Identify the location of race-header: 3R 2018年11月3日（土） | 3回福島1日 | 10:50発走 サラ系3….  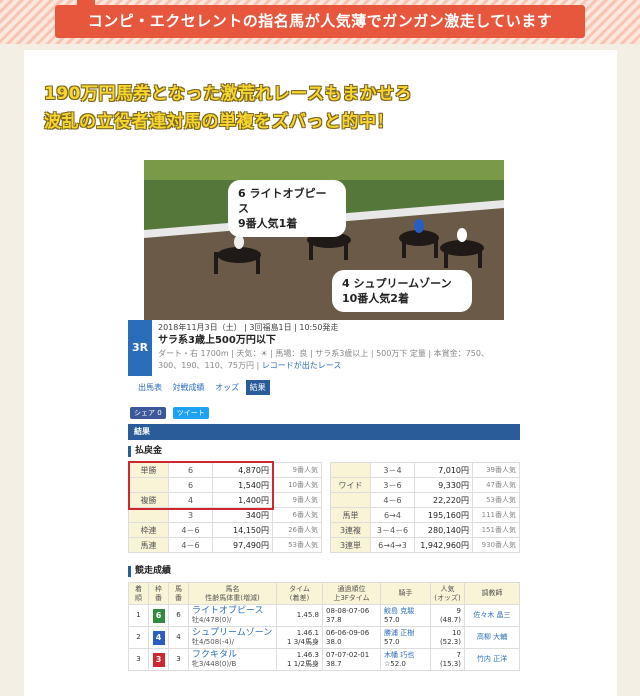
(324, 348).